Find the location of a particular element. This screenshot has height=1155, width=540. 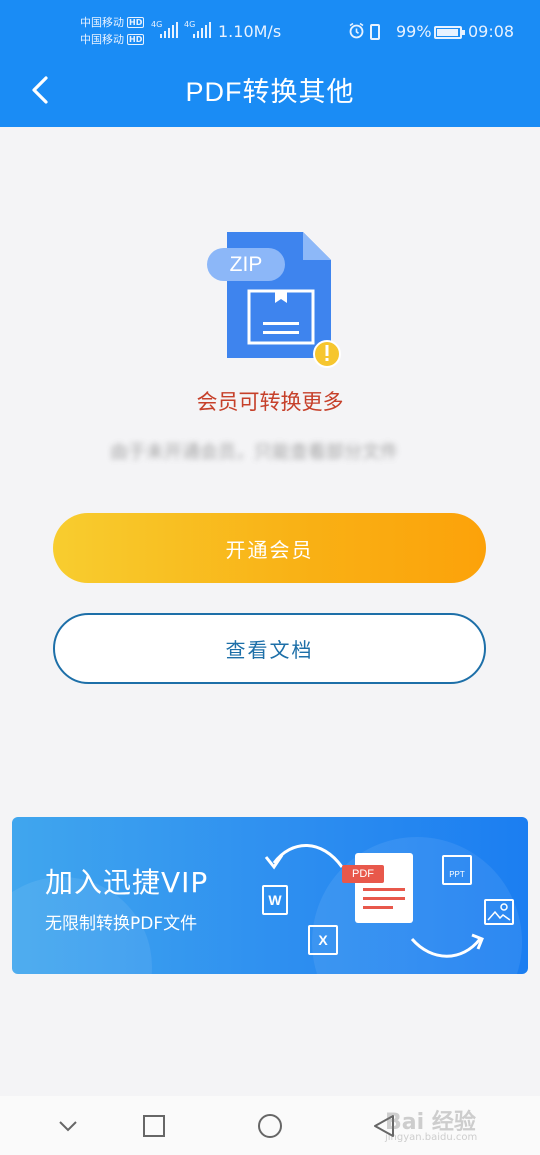

view-document-button: 查看文档 is located at coordinates (269, 648).